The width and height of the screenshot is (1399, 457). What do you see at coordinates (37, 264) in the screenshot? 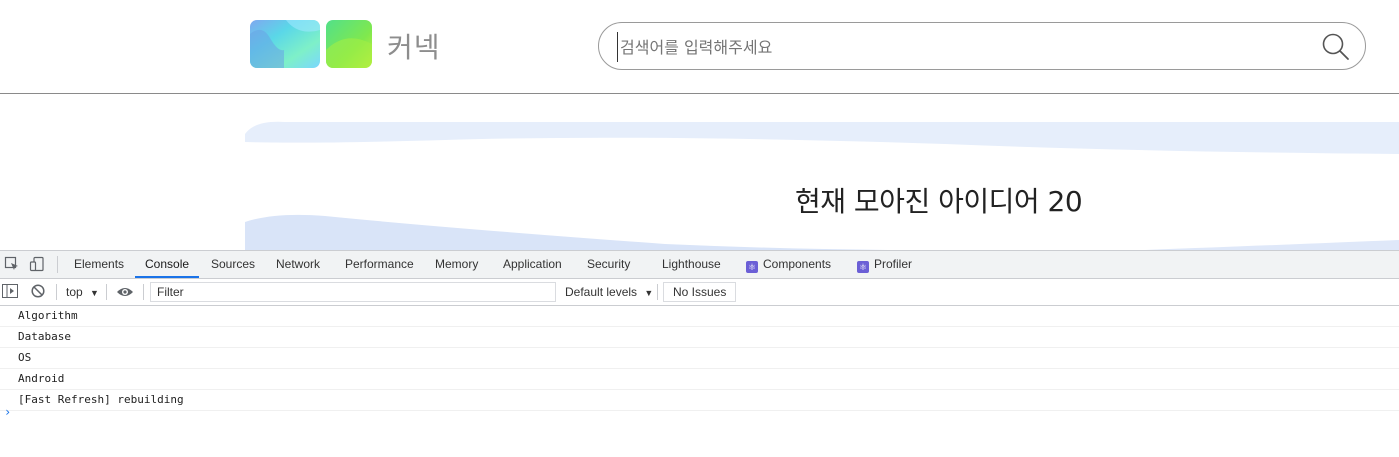
I see `device-toolbar-icon` at bounding box center [37, 264].